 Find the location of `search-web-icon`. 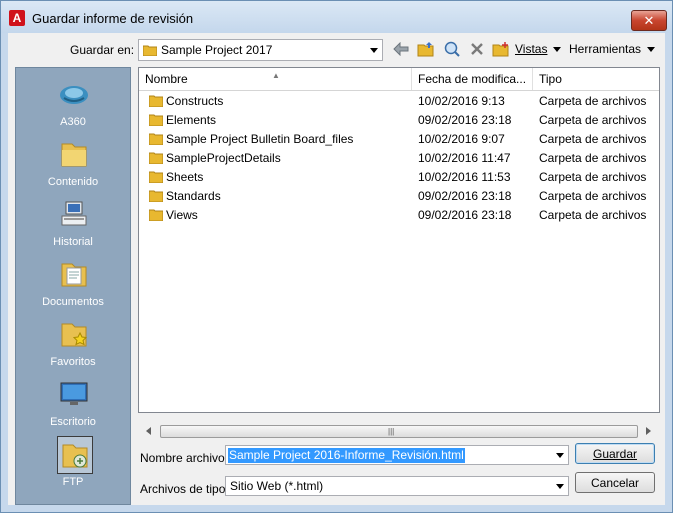

search-web-icon is located at coordinates (452, 49).